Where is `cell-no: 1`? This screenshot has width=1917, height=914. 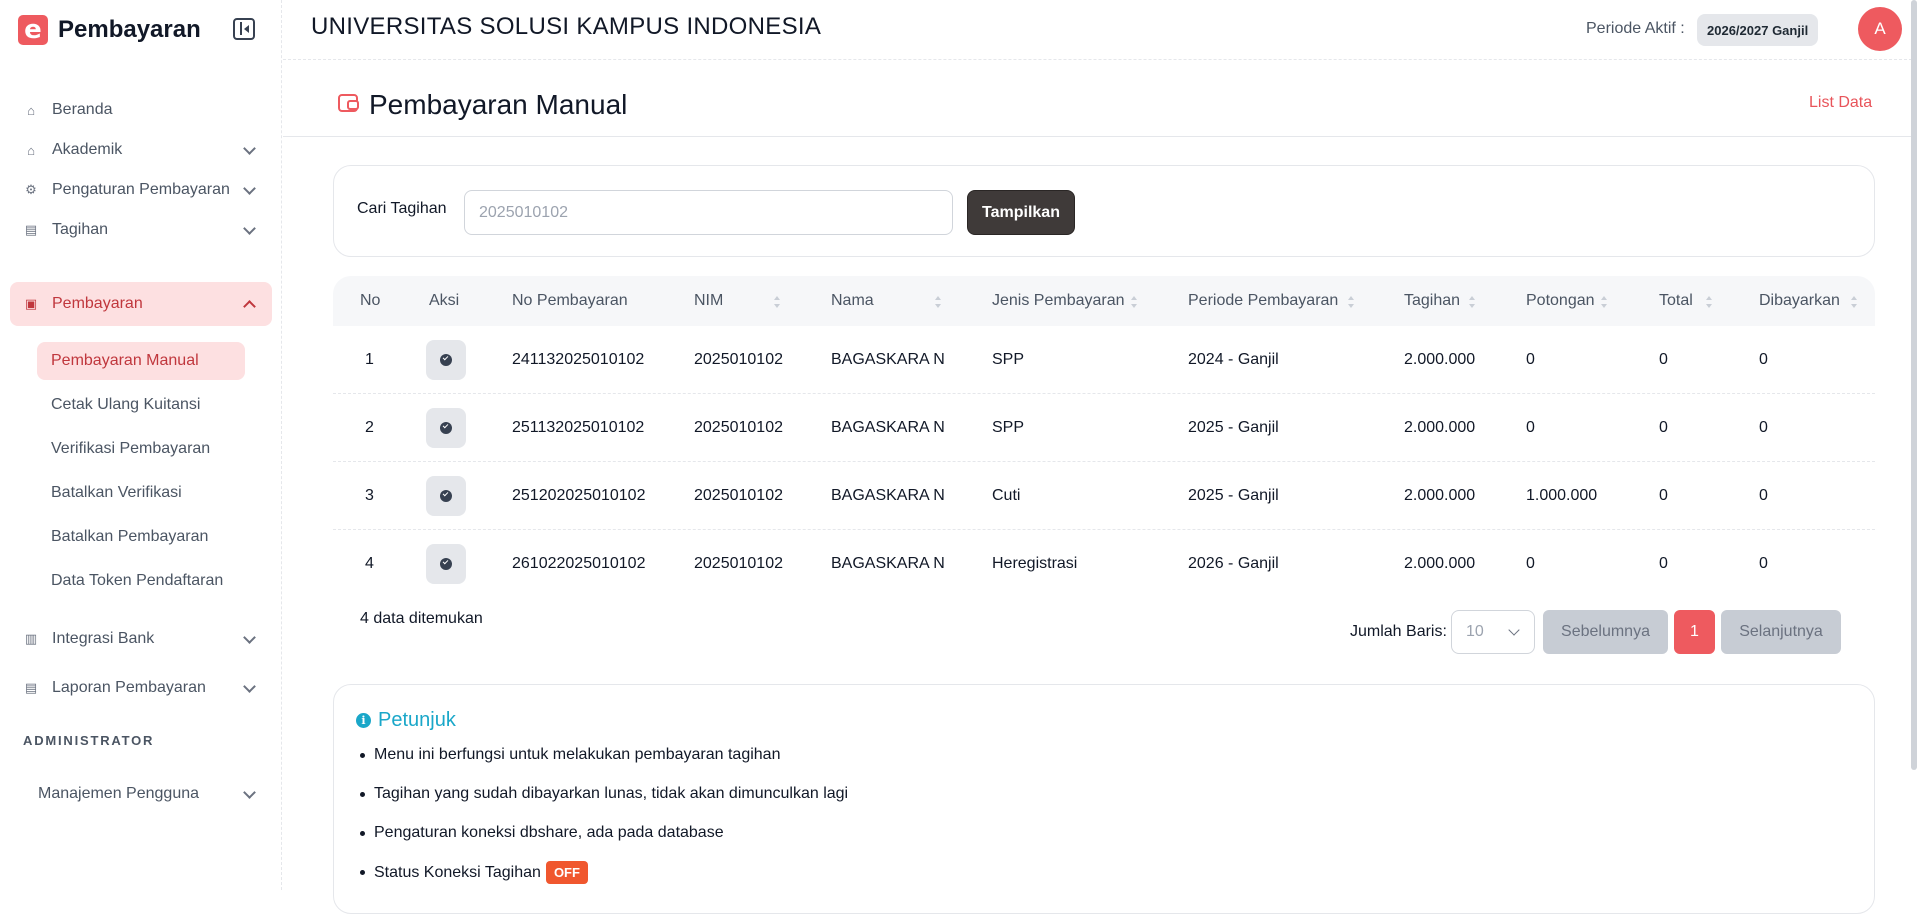 cell-no: 1 is located at coordinates (369, 359).